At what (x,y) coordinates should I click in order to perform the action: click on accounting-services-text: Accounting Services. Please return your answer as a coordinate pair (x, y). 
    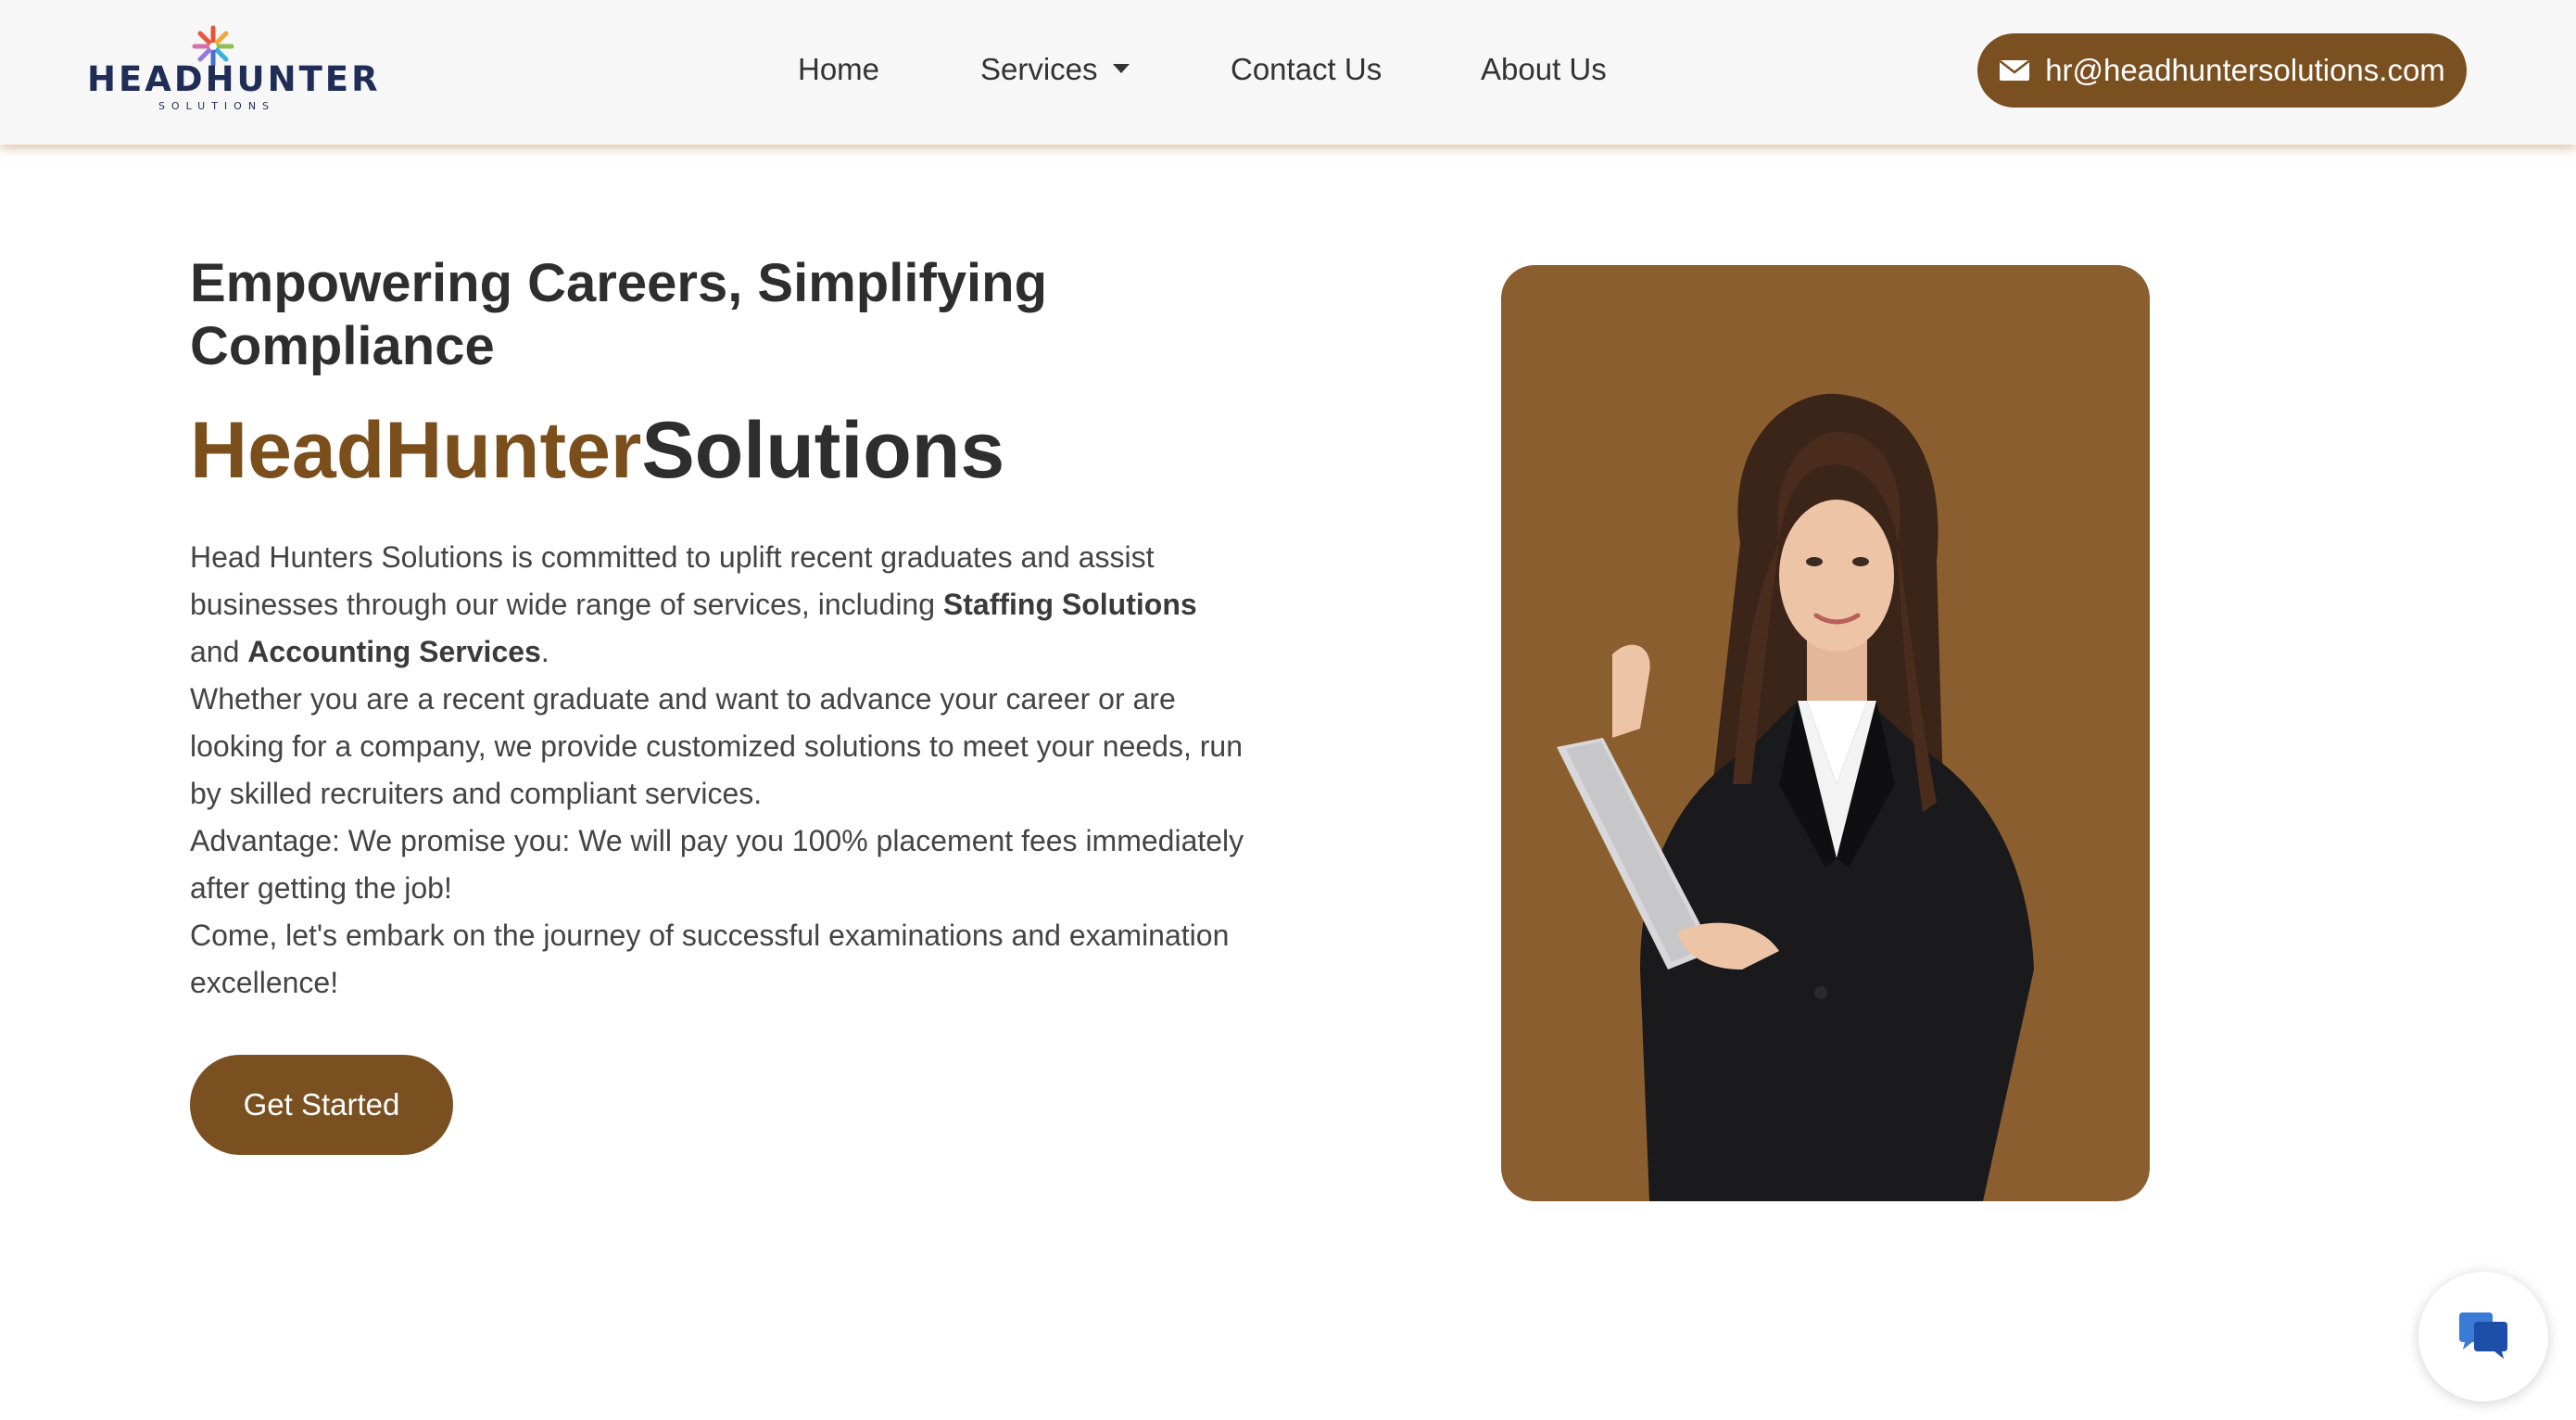
    Looking at the image, I should click on (394, 651).